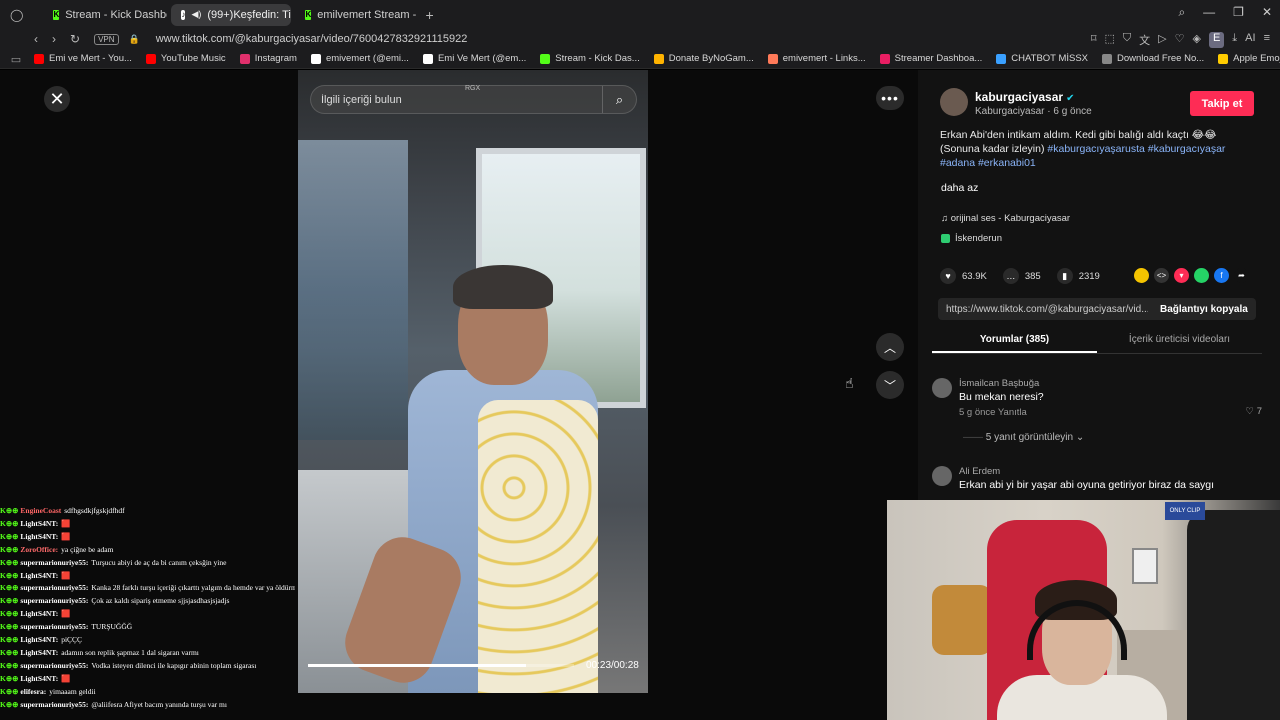 Image resolution: width=1280 pixels, height=720 pixels. I want to click on window-controls: ⌕ — ❐ ✕, so click(1225, 12).